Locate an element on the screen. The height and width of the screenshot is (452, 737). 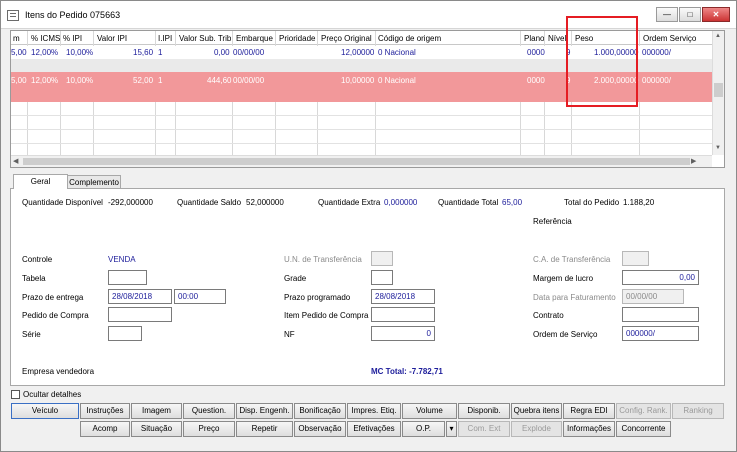
col-header: Preço Original is located at coordinates (346, 38).